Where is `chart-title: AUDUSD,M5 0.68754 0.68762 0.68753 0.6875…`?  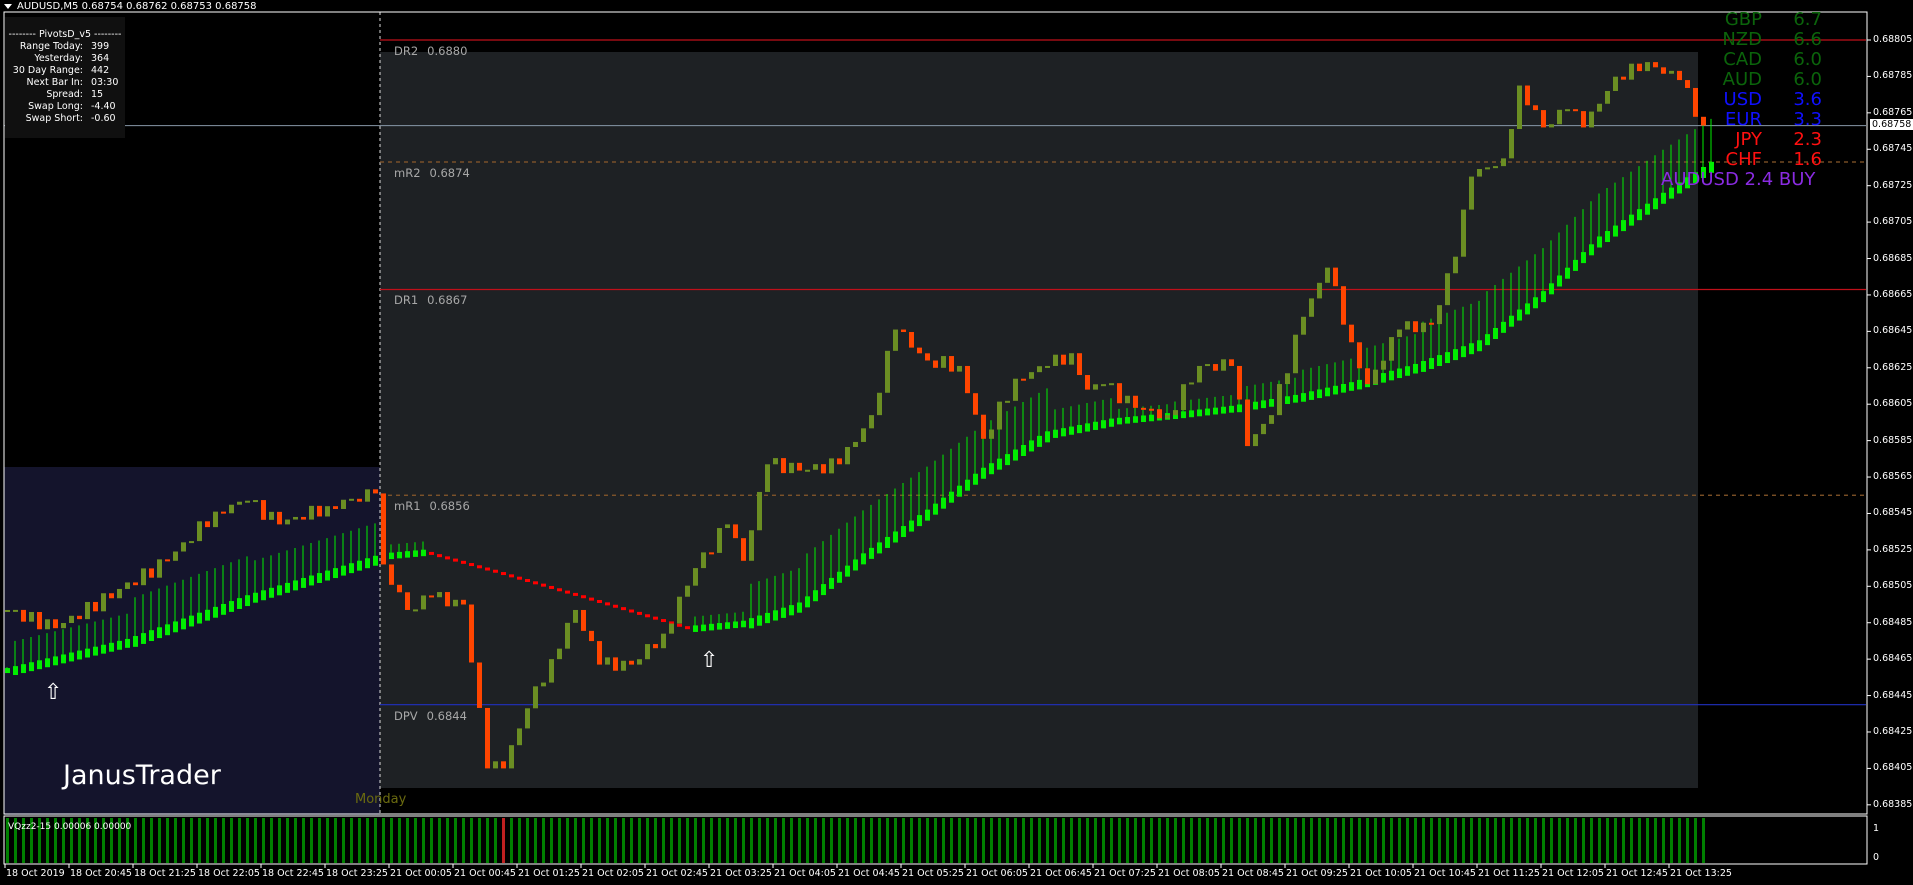 chart-title: AUDUSD,M5 0.68754 0.68762 0.68753 0.6875… is located at coordinates (130, 6).